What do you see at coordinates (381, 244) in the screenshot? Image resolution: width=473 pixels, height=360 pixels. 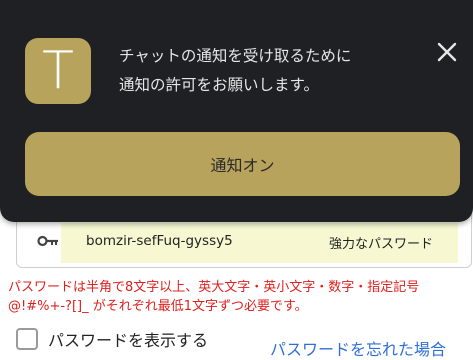 I see `password-strength-label: 強力なパスワード` at bounding box center [381, 244].